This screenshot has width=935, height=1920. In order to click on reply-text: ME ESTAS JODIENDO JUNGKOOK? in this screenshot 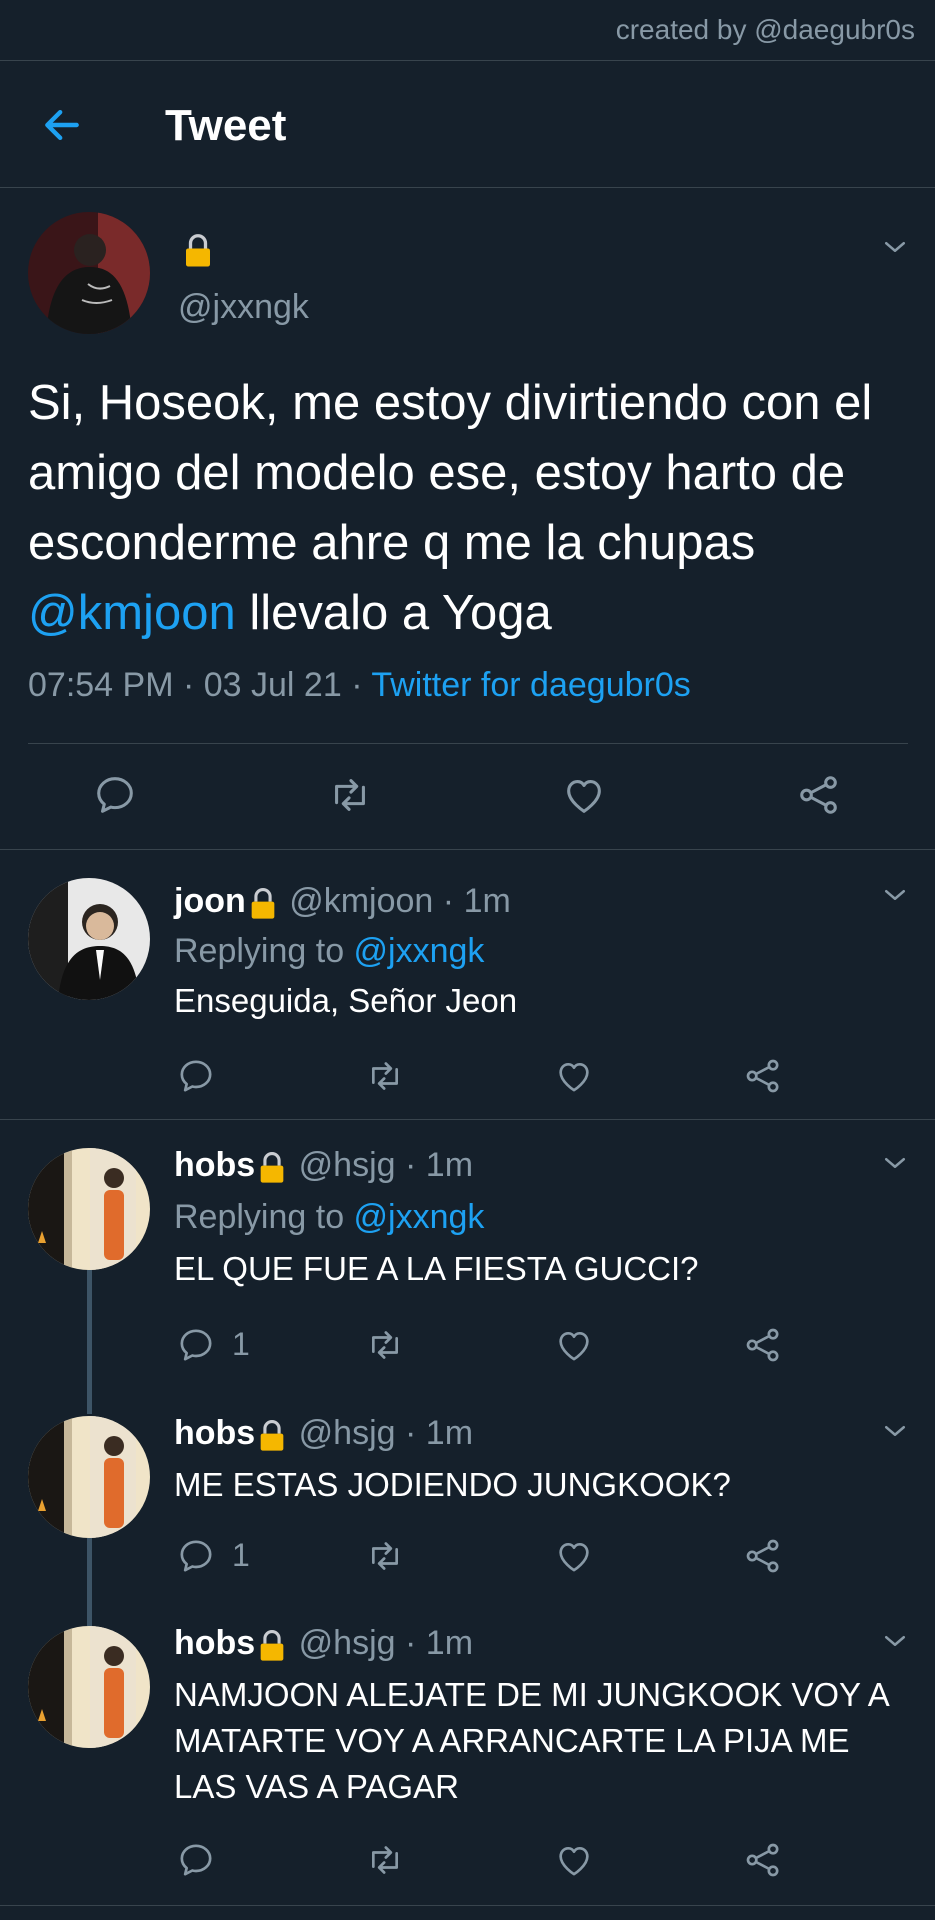, I will do `click(452, 1484)`.